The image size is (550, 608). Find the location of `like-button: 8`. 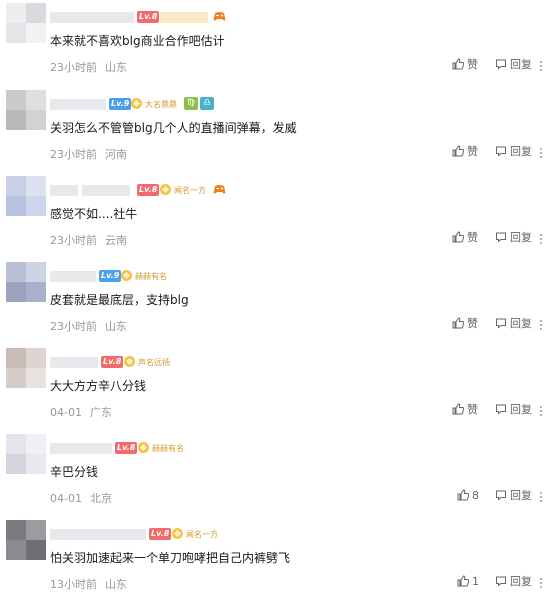

like-button: 8 is located at coordinates (468, 496).